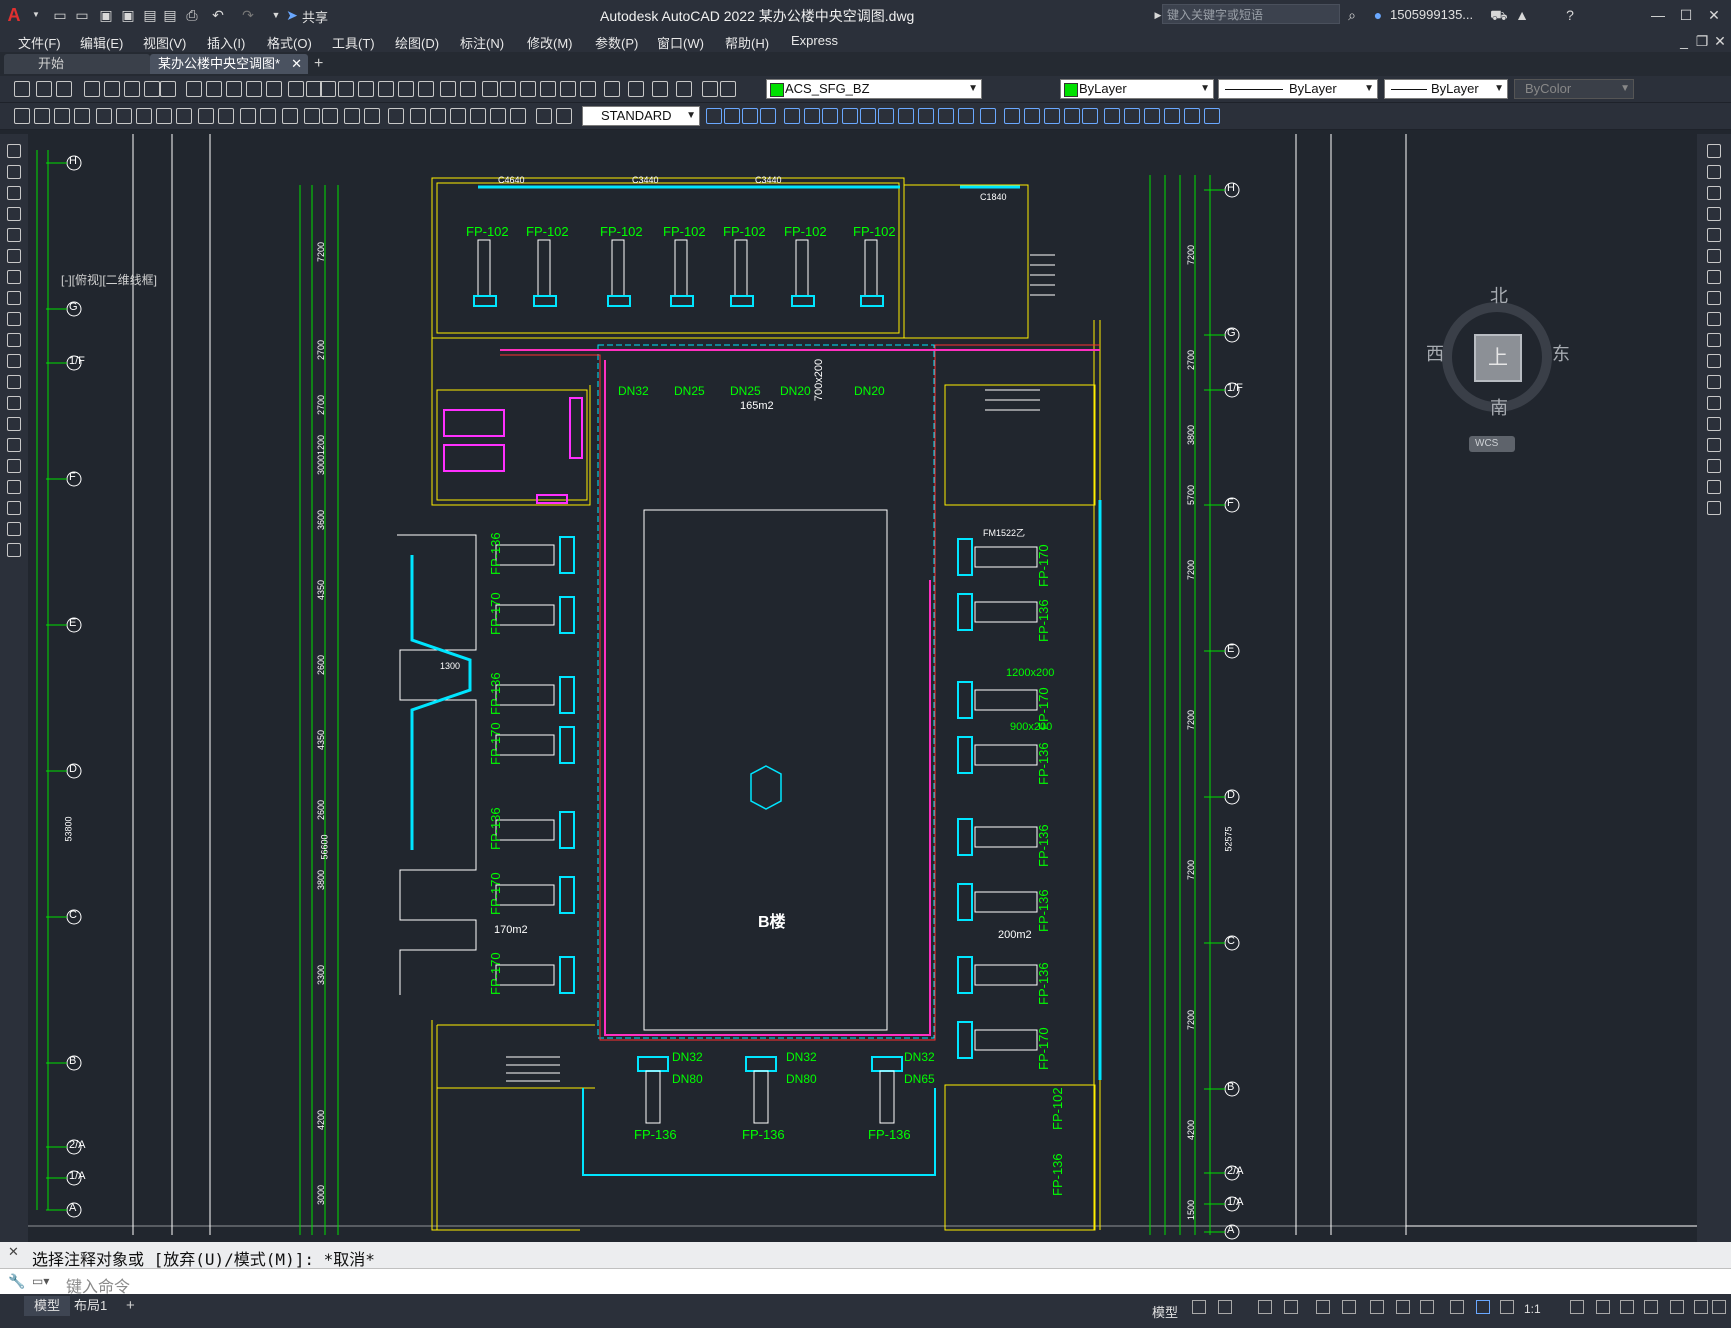 This screenshot has width=1731, height=1328. Describe the element at coordinates (1212, 116) in the screenshot. I see `modify-tool-26-icon` at that location.